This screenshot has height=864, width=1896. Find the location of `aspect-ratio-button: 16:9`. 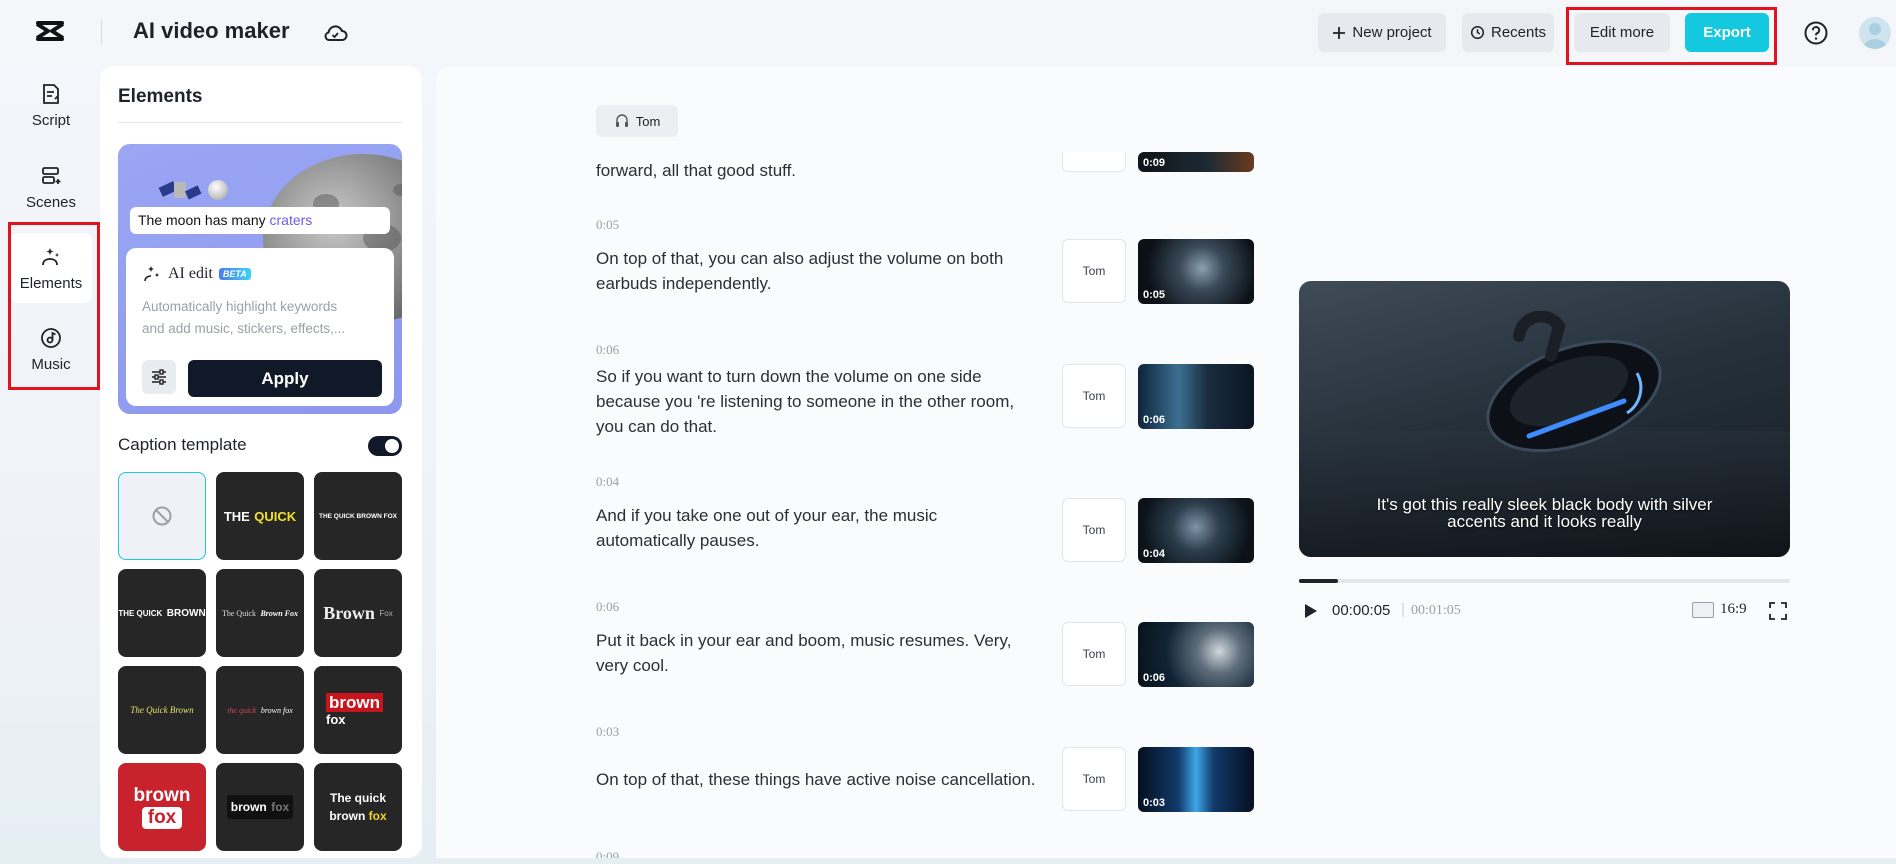

aspect-ratio-button: 16:9 is located at coordinates (1719, 609).